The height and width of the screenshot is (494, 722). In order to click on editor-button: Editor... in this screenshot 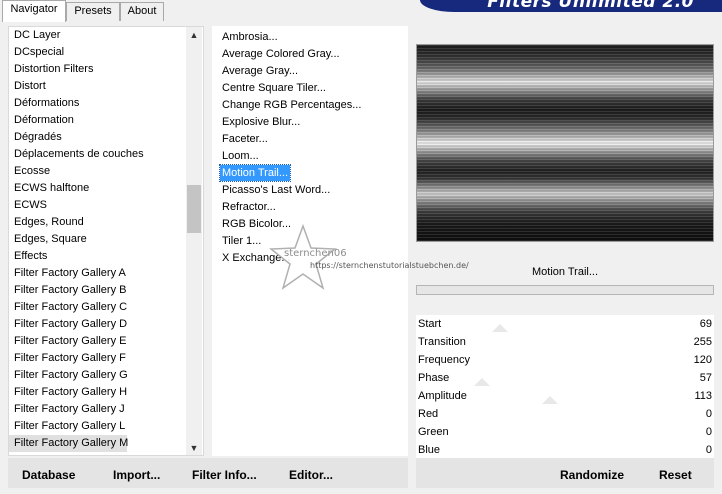, I will do `click(311, 475)`.